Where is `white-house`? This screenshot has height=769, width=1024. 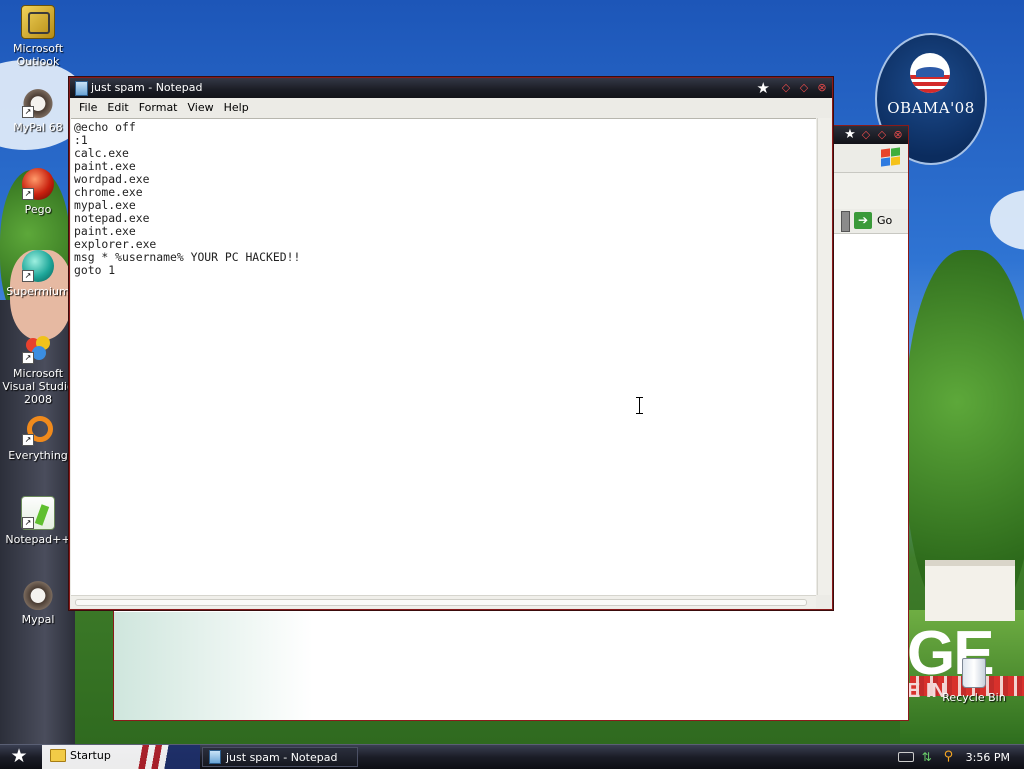 white-house is located at coordinates (970, 590).